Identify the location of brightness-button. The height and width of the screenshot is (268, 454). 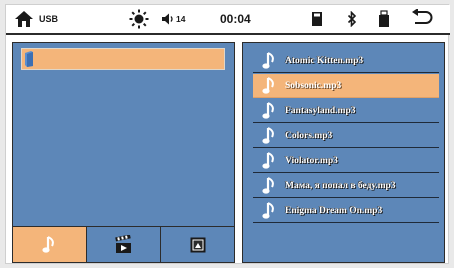
(139, 19).